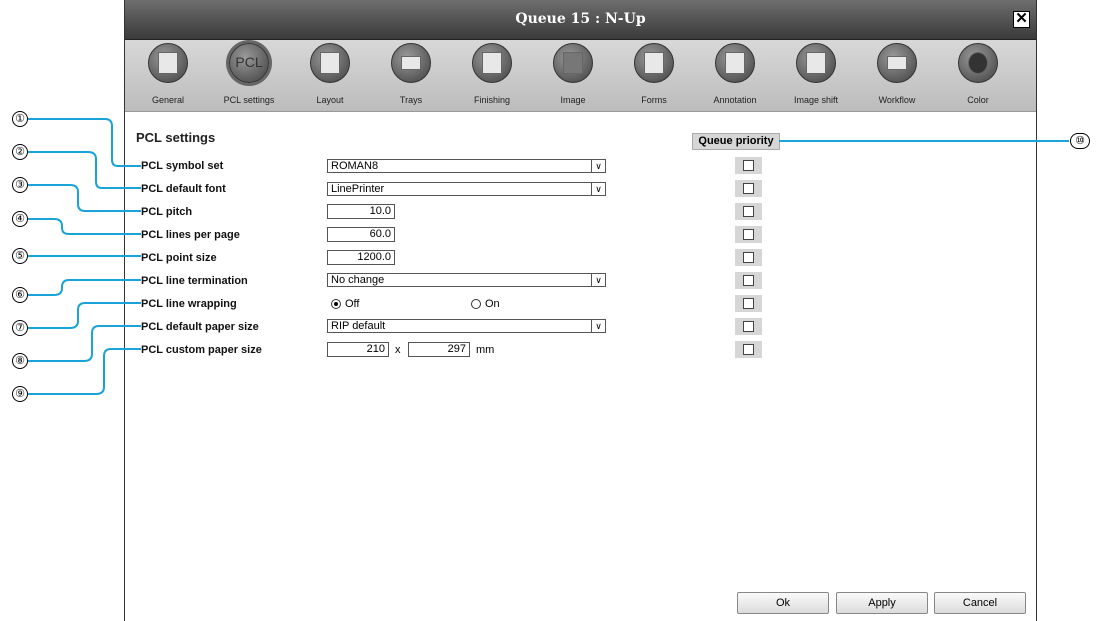 Image resolution: width=1105 pixels, height=621 pixels. I want to click on annotation-icon, so click(735, 63).